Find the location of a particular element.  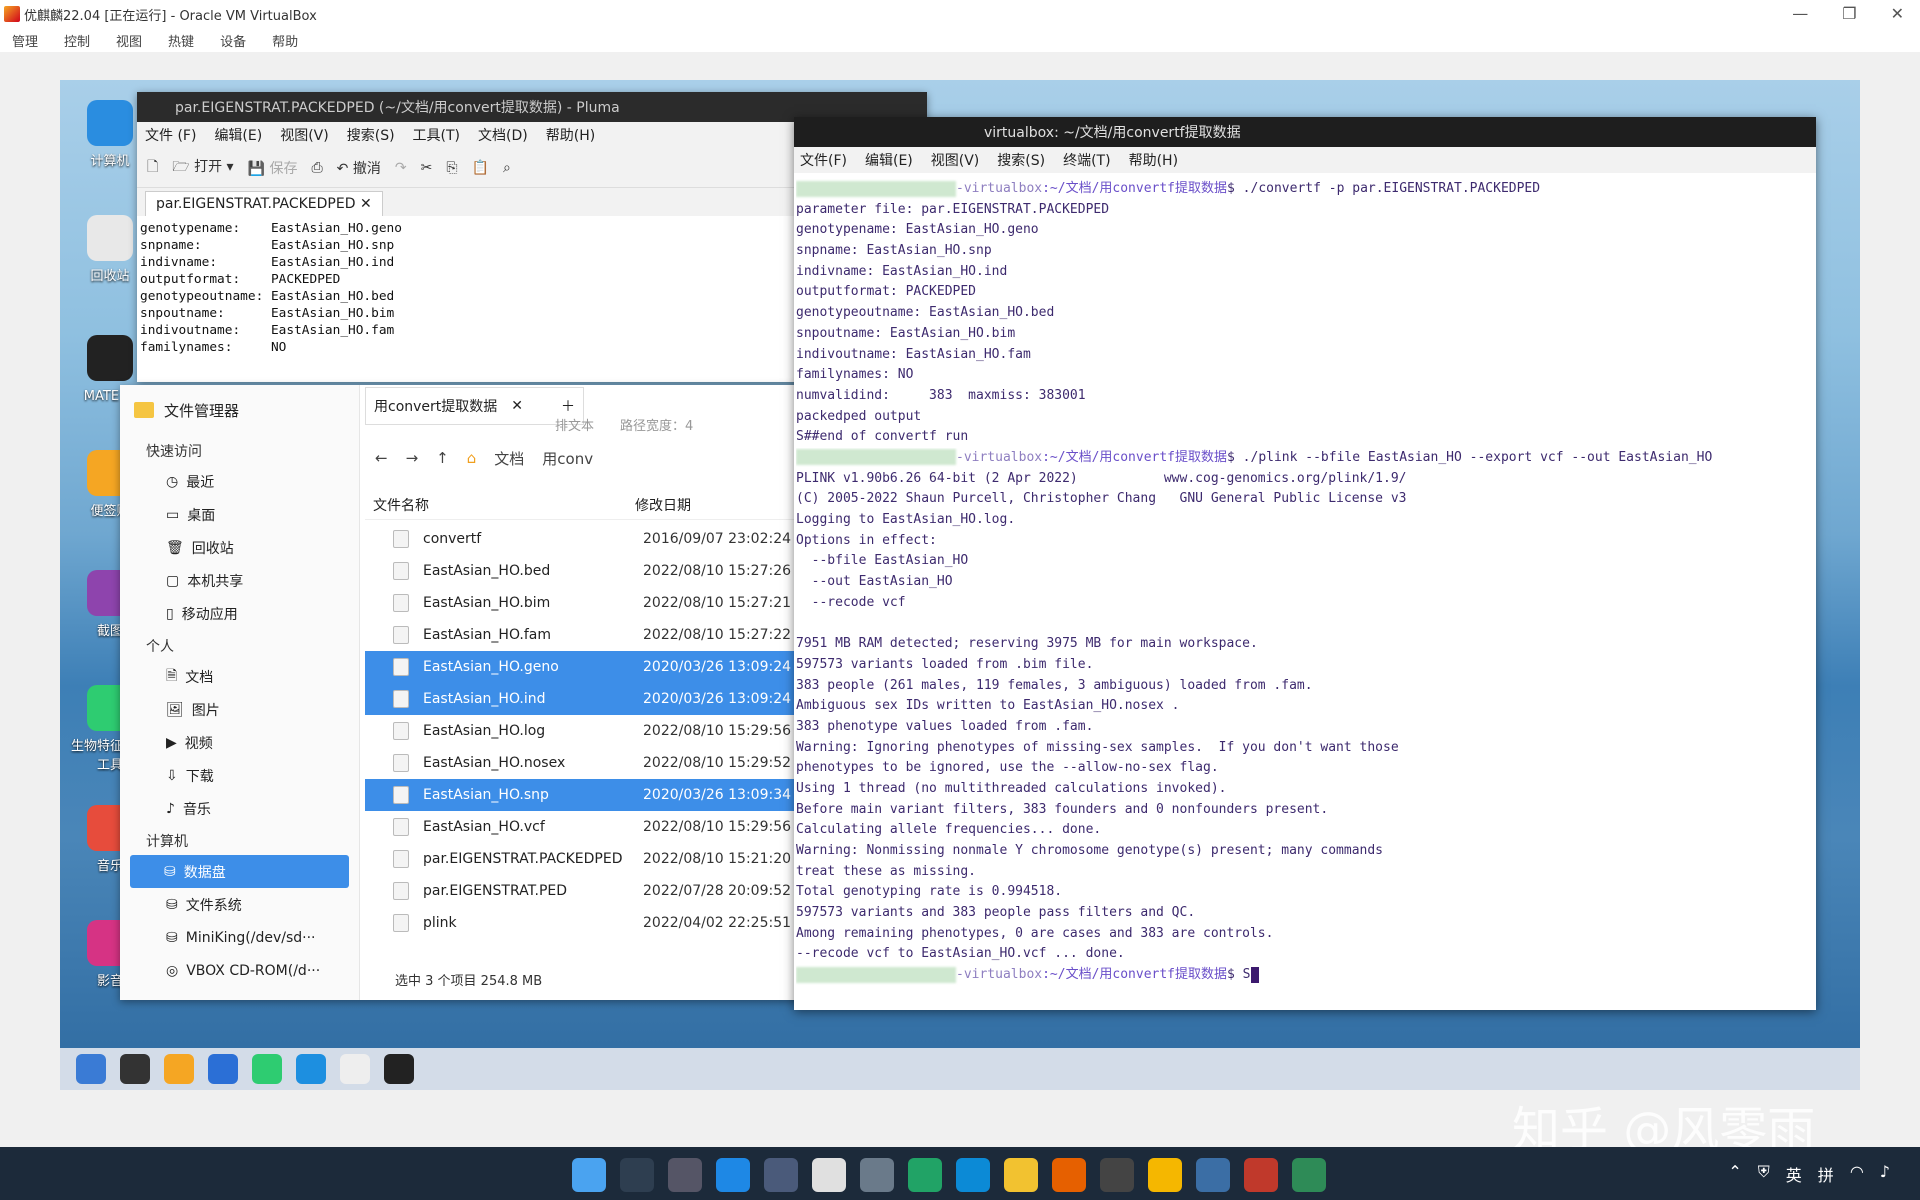

virtualbox-icon is located at coordinates (1213, 1175).